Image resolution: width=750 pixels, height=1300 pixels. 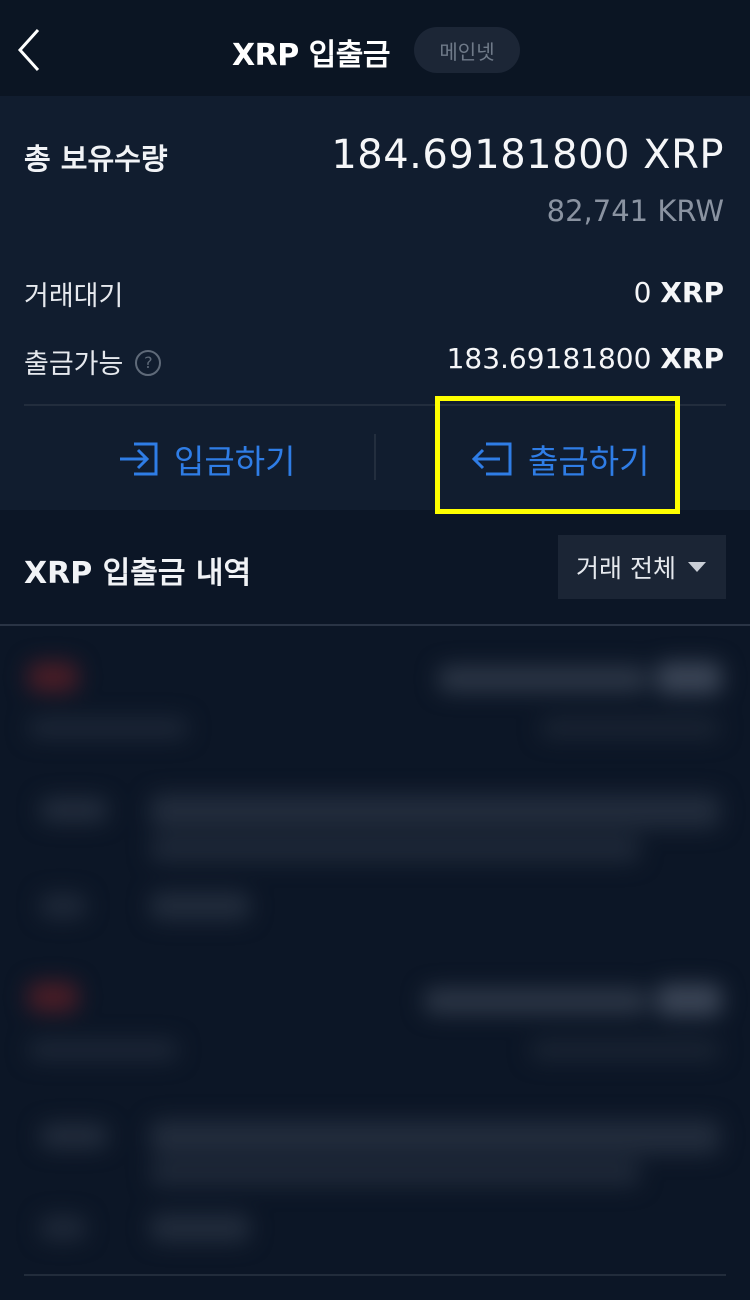 I want to click on page-title: XRP 입출금, so click(x=311, y=55).